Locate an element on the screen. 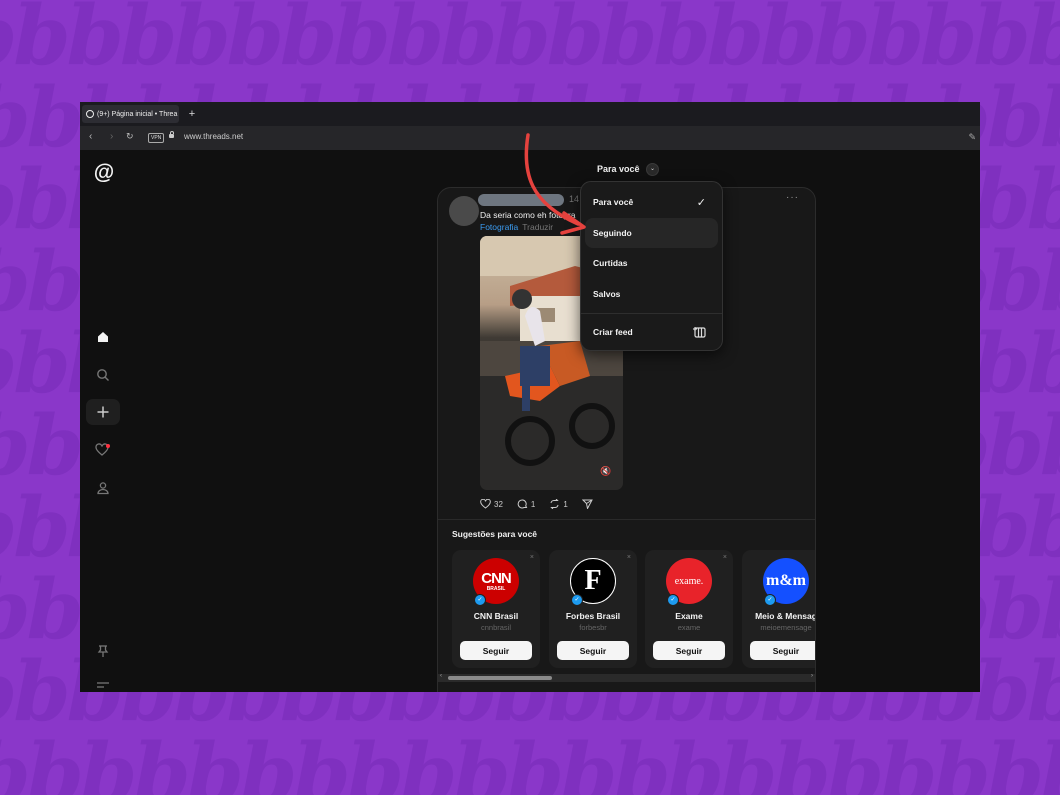  dropdown-item-curtidas: Curtidas is located at coordinates (651, 263).